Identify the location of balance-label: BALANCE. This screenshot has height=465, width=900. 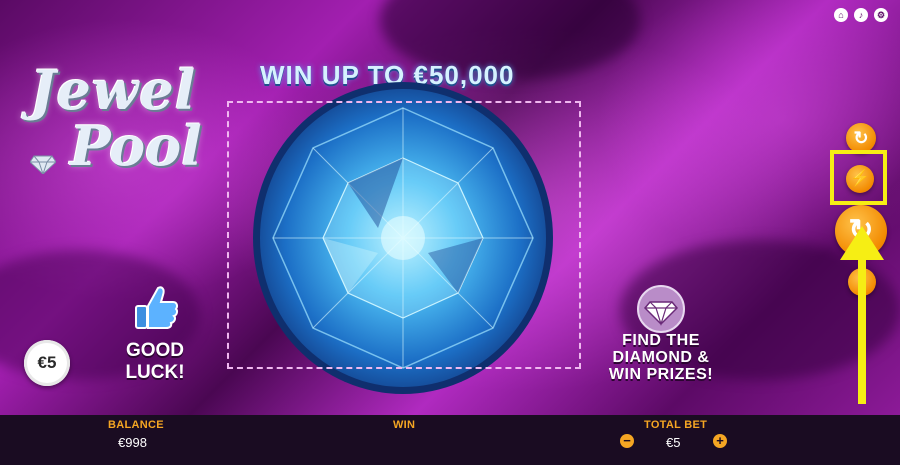
(136, 425).